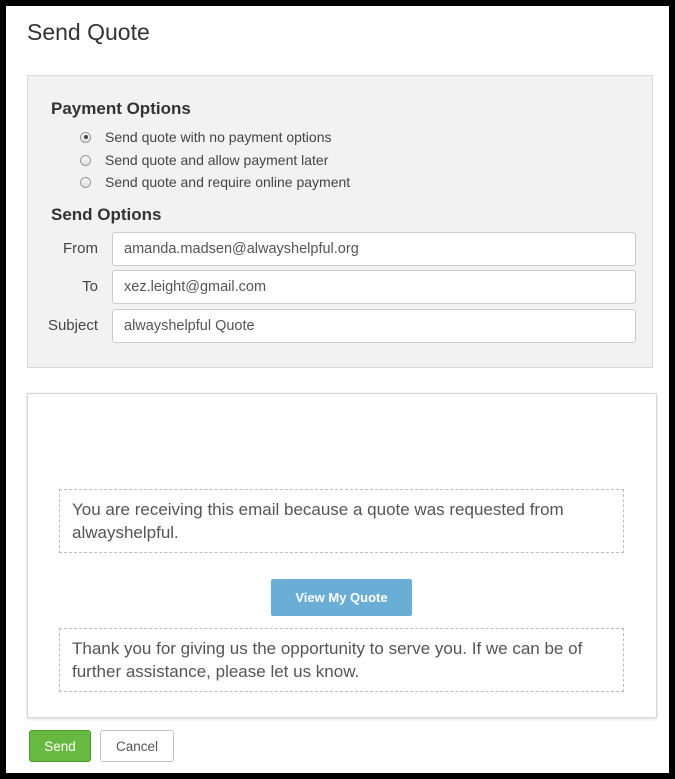 The image size is (675, 779). Describe the element at coordinates (374, 249) in the screenshot. I see `from-field` at that location.